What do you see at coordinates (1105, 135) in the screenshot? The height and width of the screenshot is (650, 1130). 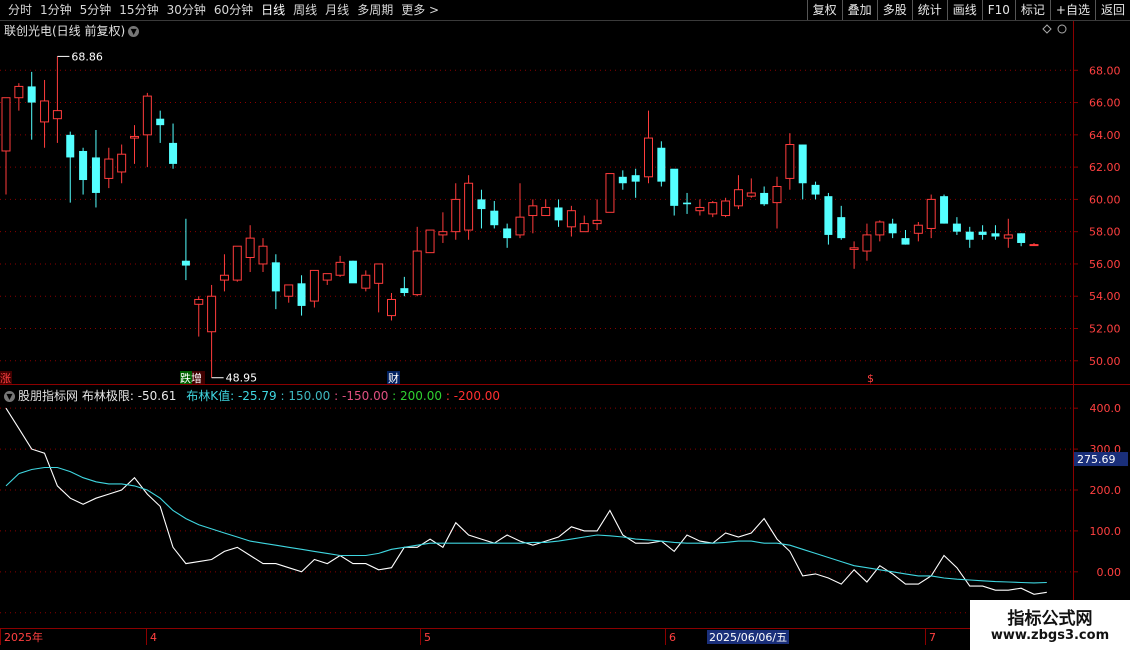 I see `price-tick-label: 64.00` at bounding box center [1105, 135].